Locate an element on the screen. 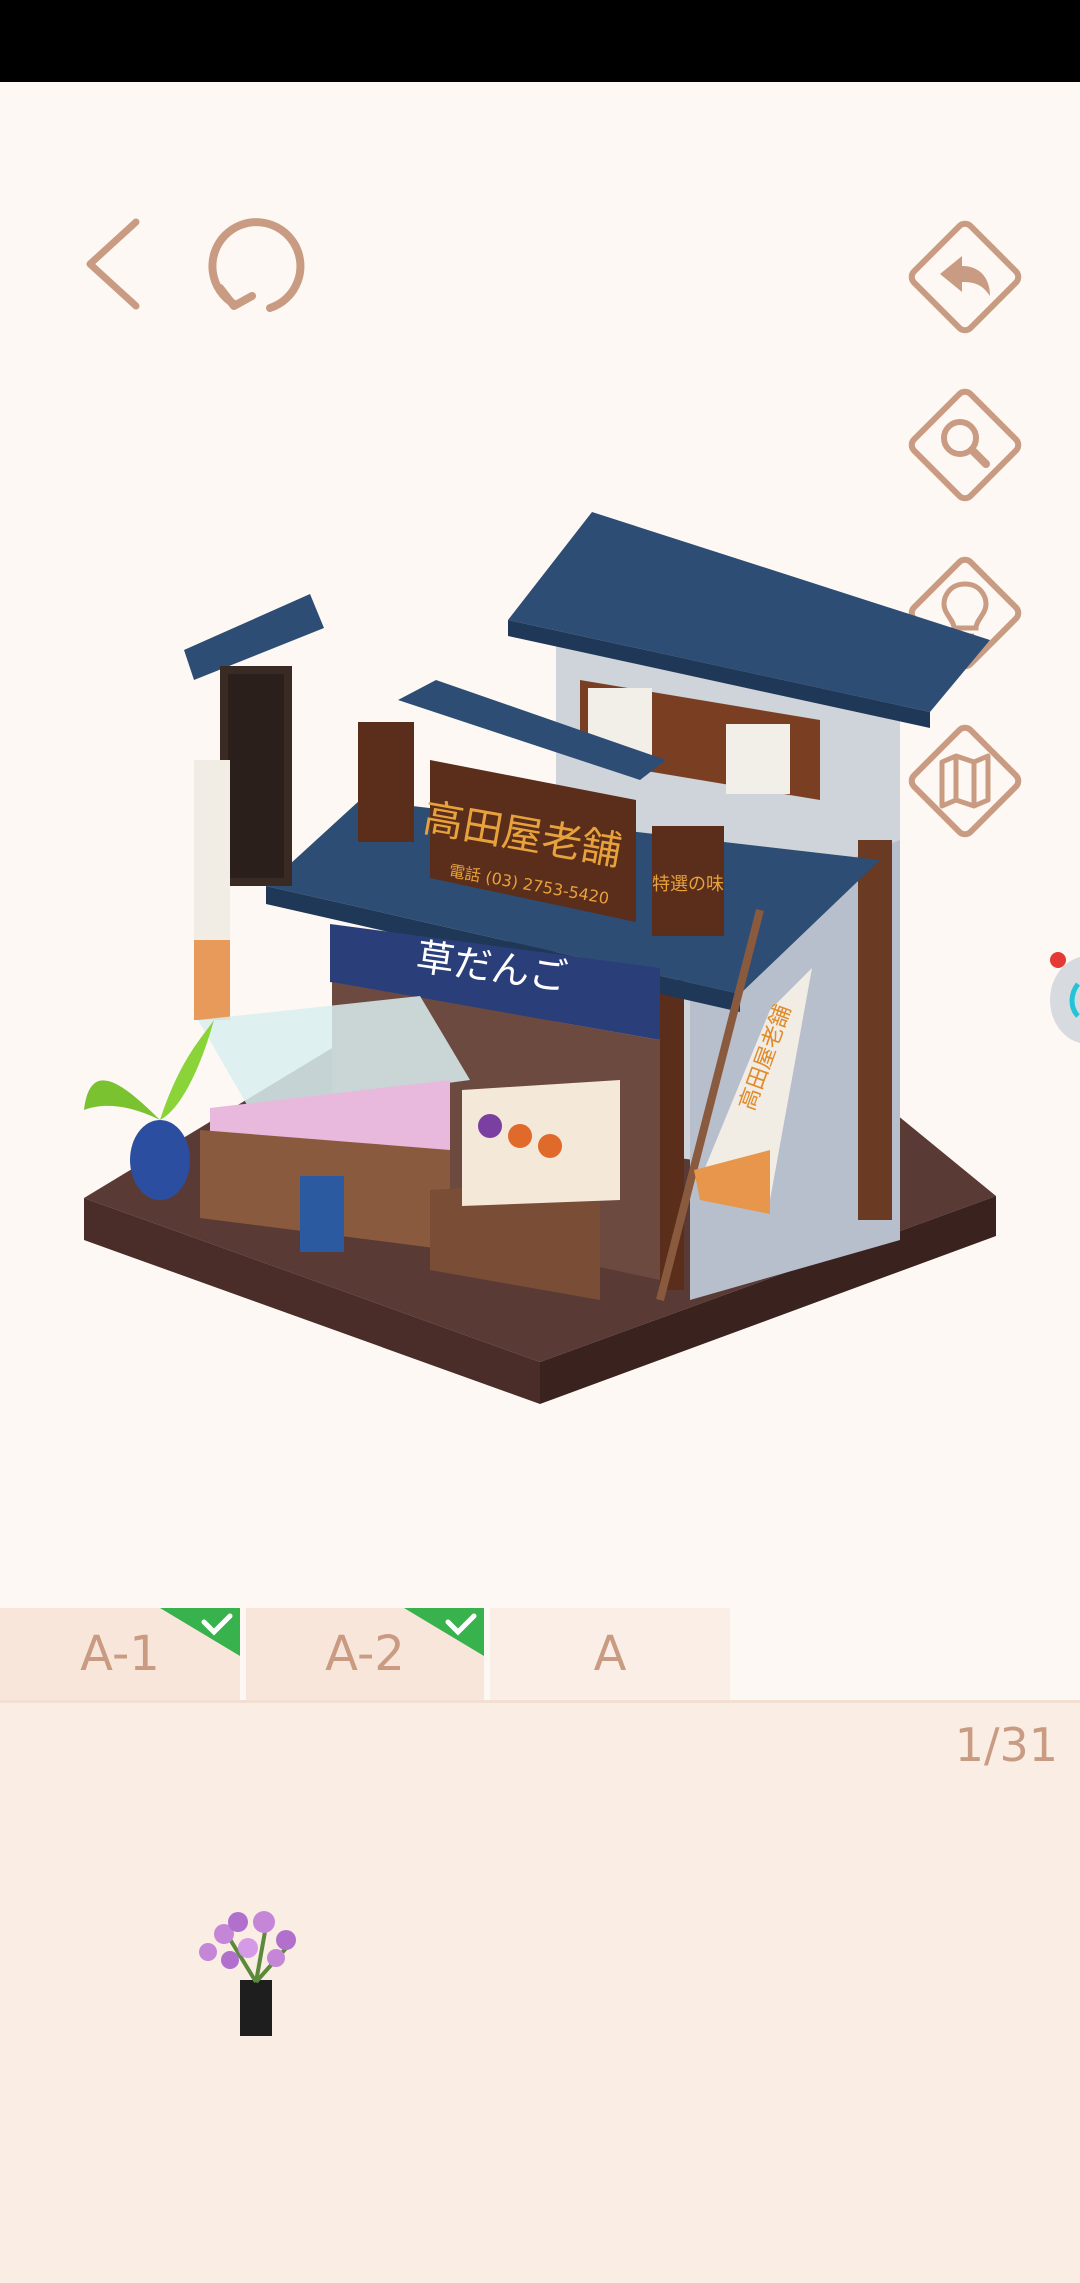  tab-a: A is located at coordinates (610, 1654).